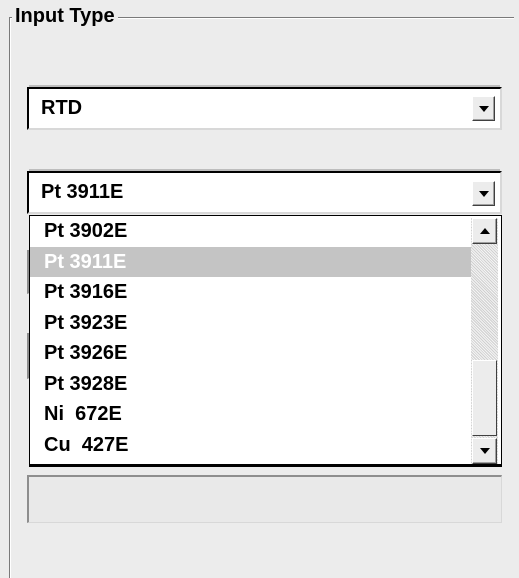  I want to click on sensor-type-dropdown-button, so click(483, 193).